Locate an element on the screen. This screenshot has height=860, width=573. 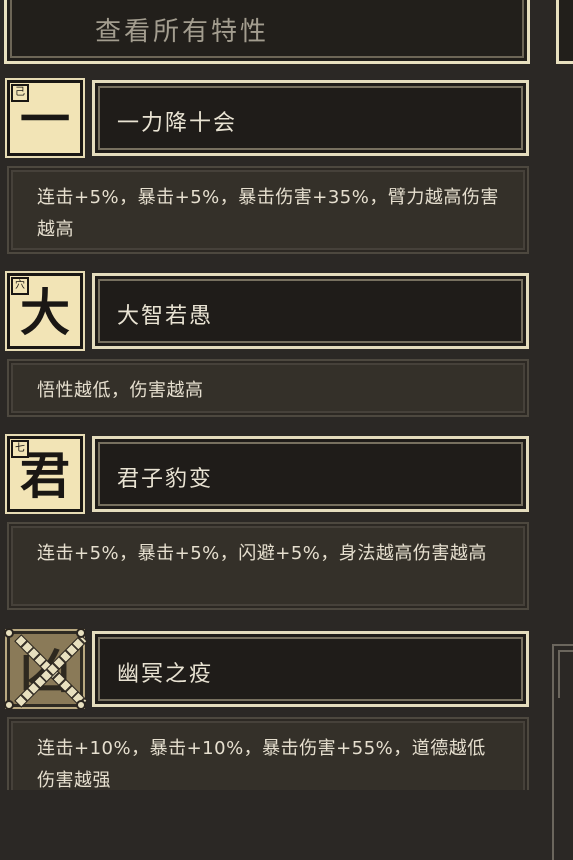
trait-icon: 穴 大 is located at coordinates (45, 311).